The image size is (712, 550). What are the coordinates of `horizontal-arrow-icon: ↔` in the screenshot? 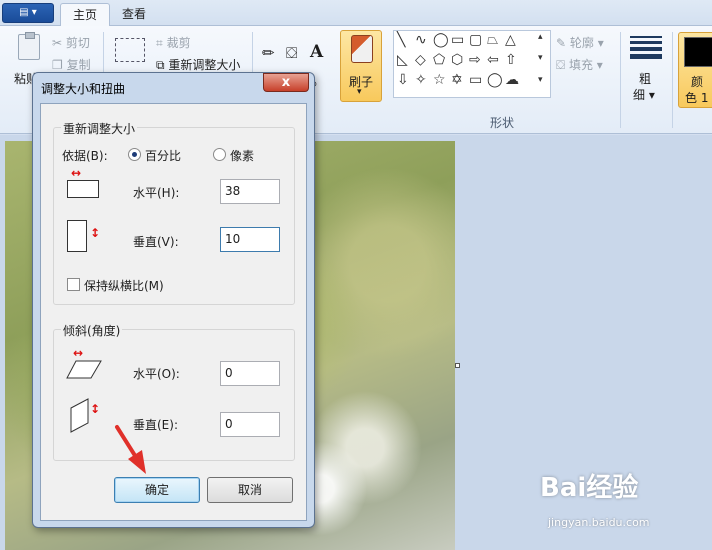 It's located at (76, 173).